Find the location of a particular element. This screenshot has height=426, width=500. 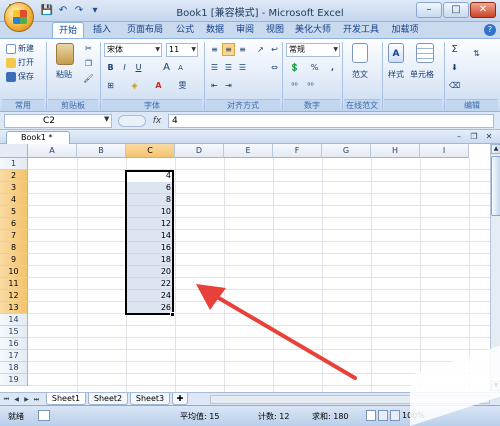

sheet-tab-2: Sheet2 is located at coordinates (108, 399).